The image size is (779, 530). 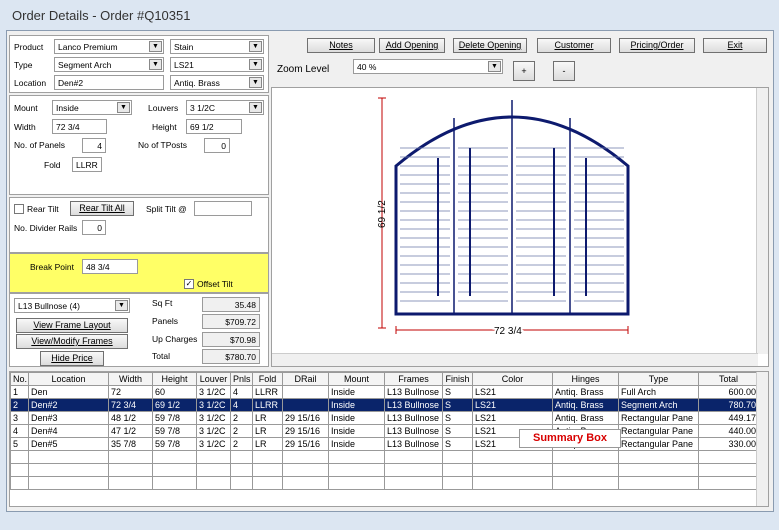 What do you see at coordinates (574, 45) in the screenshot?
I see `customer-button: Customer` at bounding box center [574, 45].